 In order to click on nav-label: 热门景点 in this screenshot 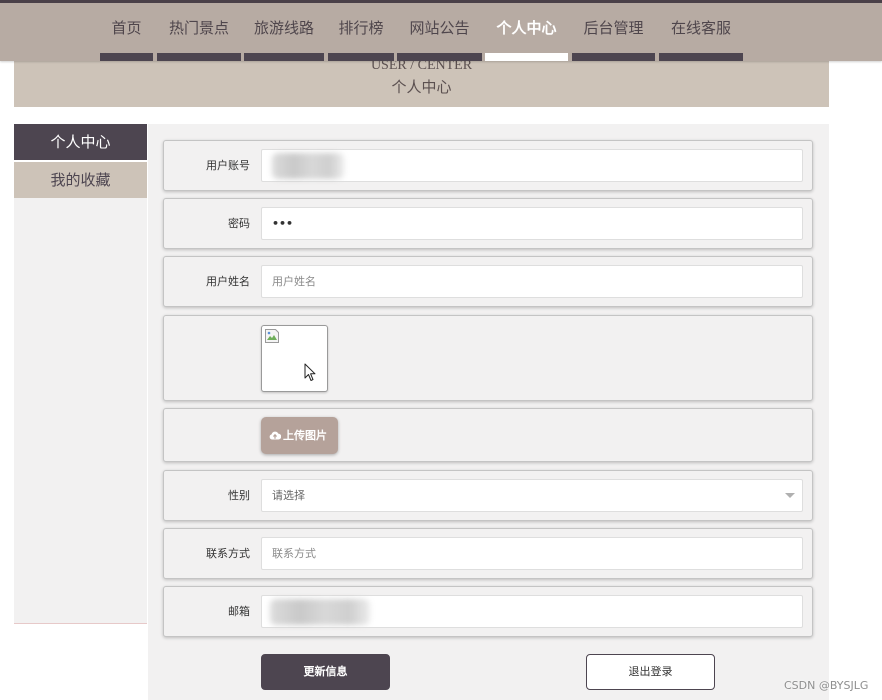, I will do `click(198, 28)`.